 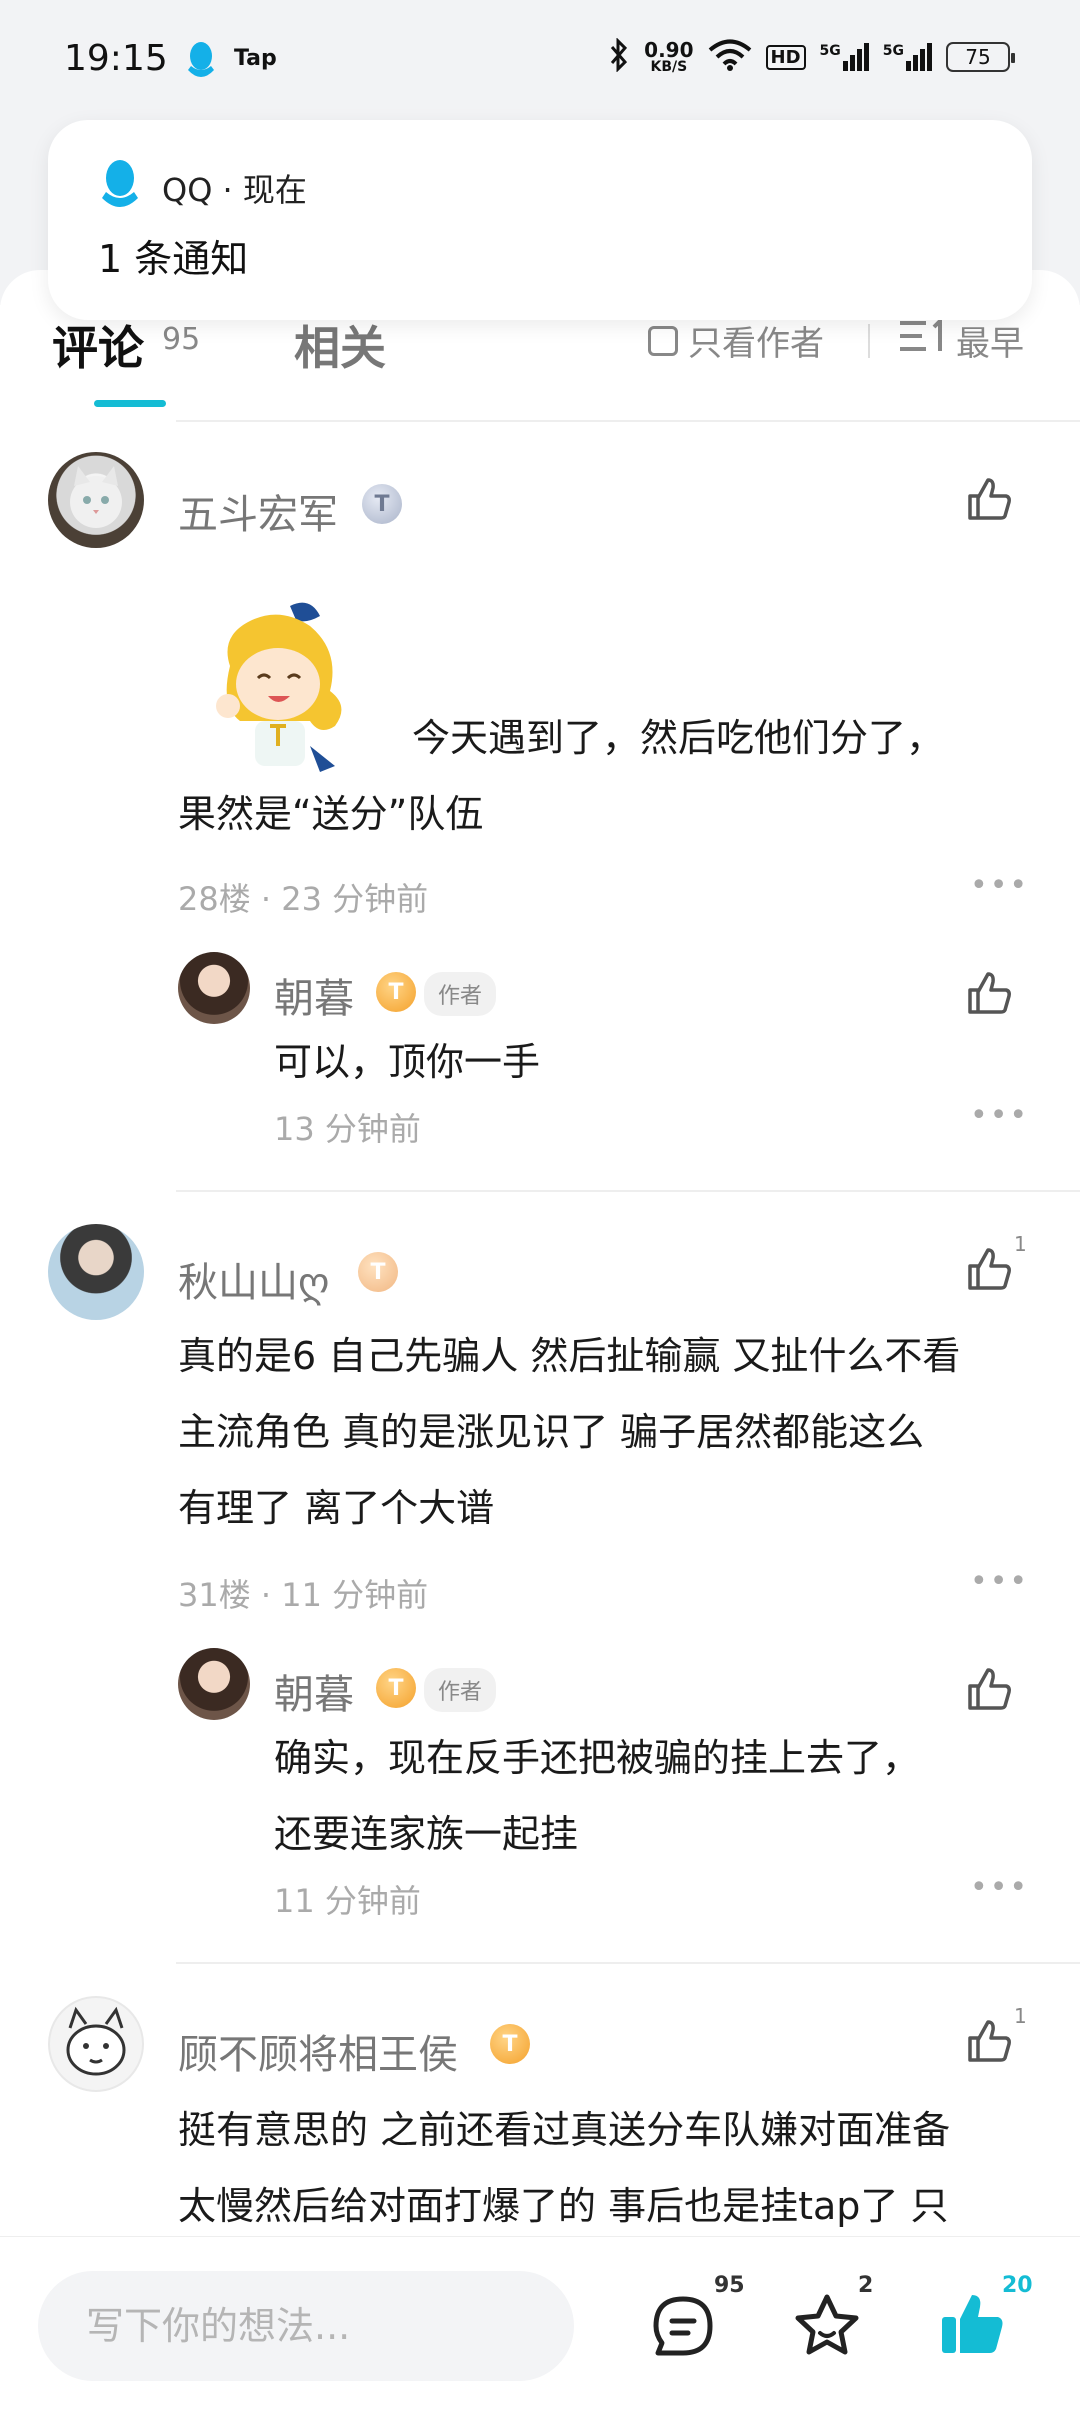 What do you see at coordinates (347, 1129) in the screenshot?
I see `reply-time: 13 分钟前` at bounding box center [347, 1129].